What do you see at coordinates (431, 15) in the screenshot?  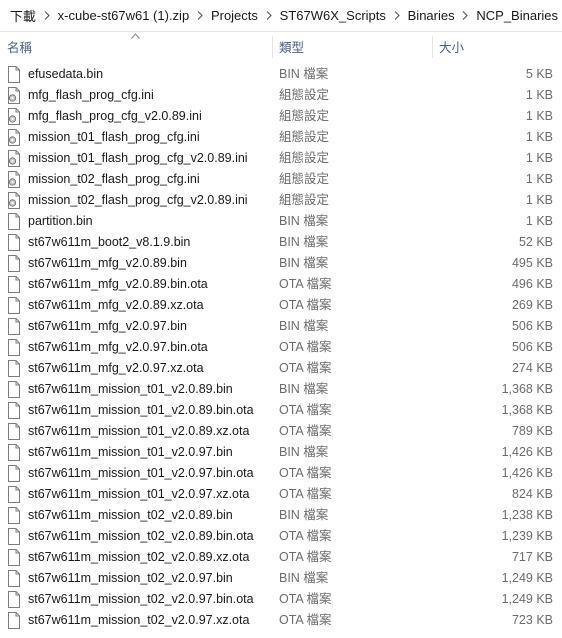 I see `breadcrumb-item-binaries: Binaries` at bounding box center [431, 15].